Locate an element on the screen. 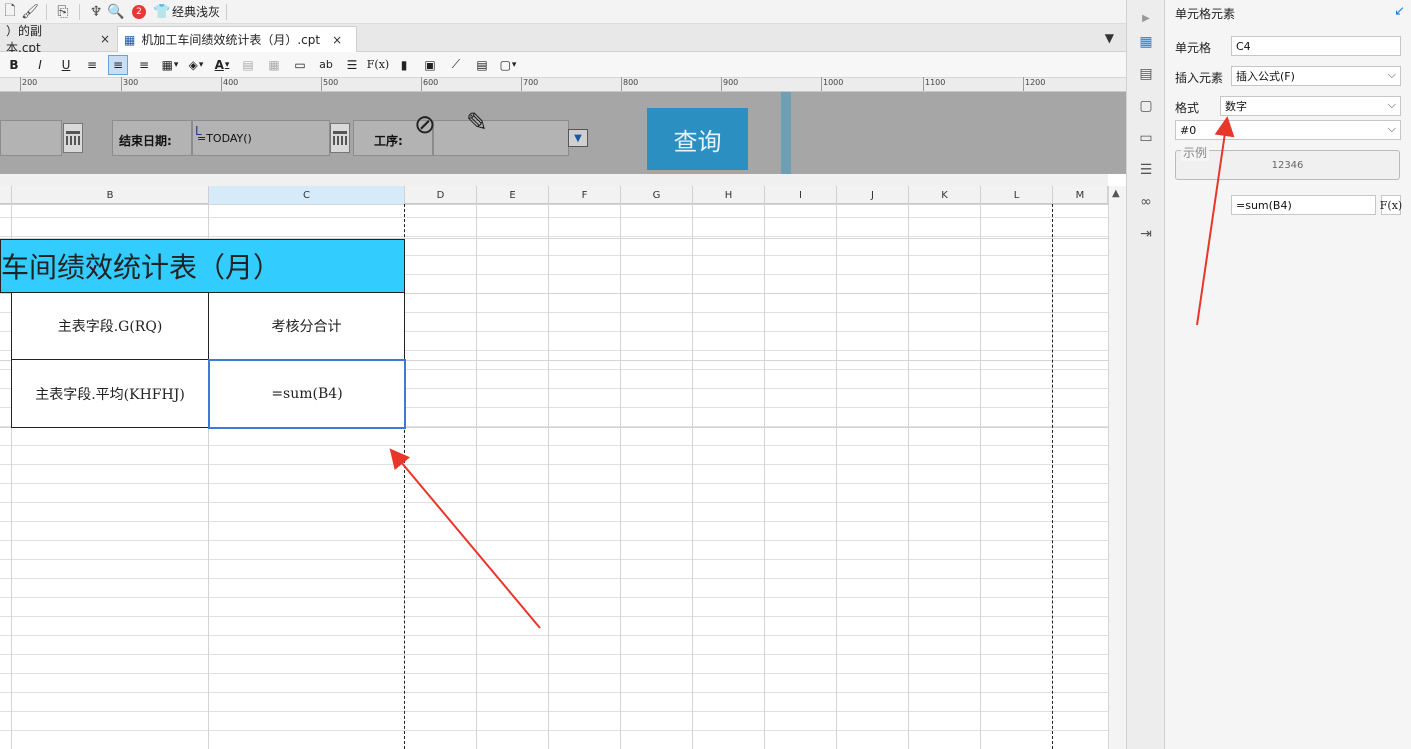 The width and height of the screenshot is (1411, 749). brush-icon: 🖌 is located at coordinates (30, 12).